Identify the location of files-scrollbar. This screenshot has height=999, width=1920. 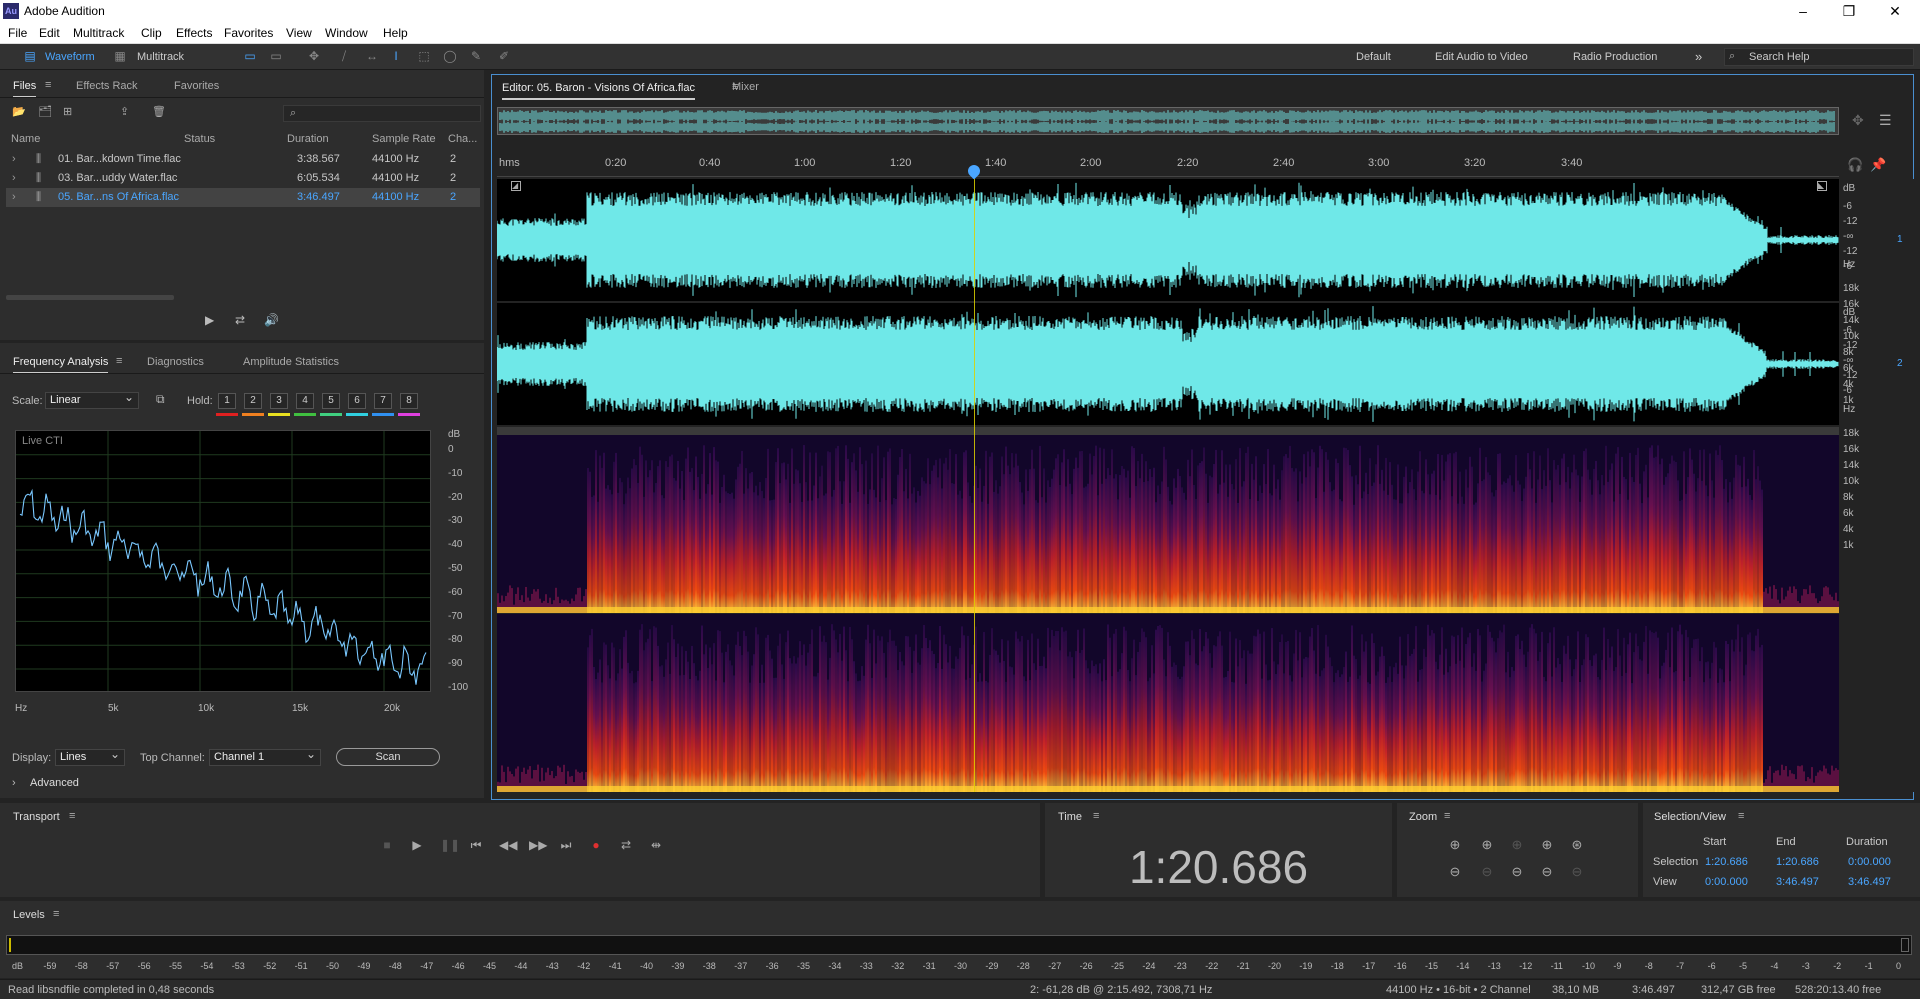
(90, 297).